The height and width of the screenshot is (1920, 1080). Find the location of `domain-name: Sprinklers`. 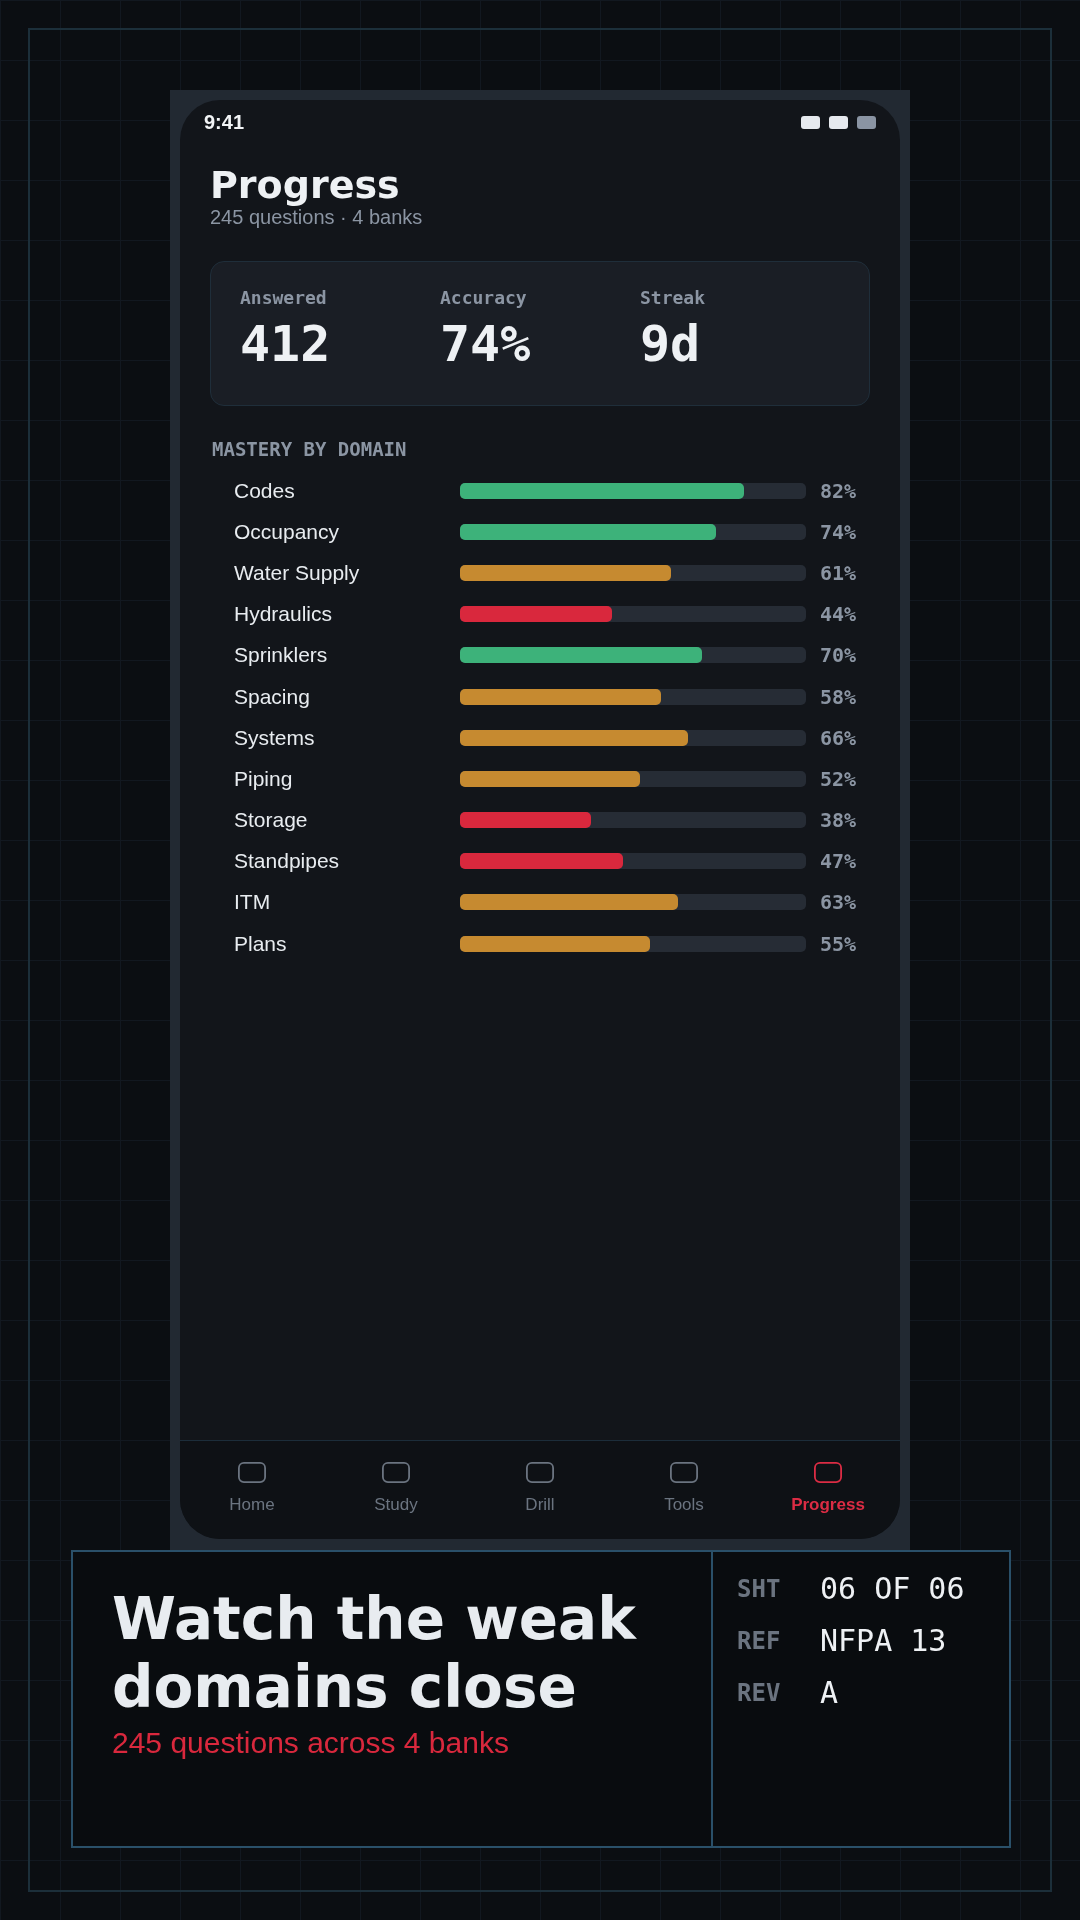

domain-name: Sprinklers is located at coordinates (281, 655).